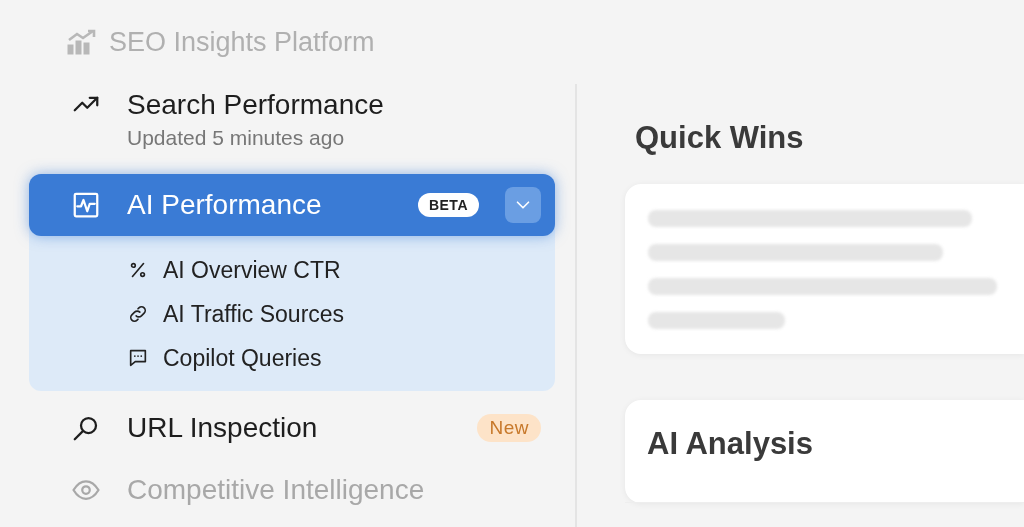 This screenshot has width=1024, height=527. What do you see at coordinates (242, 42) in the screenshot?
I see `app-title: SEO Insights Platform` at bounding box center [242, 42].